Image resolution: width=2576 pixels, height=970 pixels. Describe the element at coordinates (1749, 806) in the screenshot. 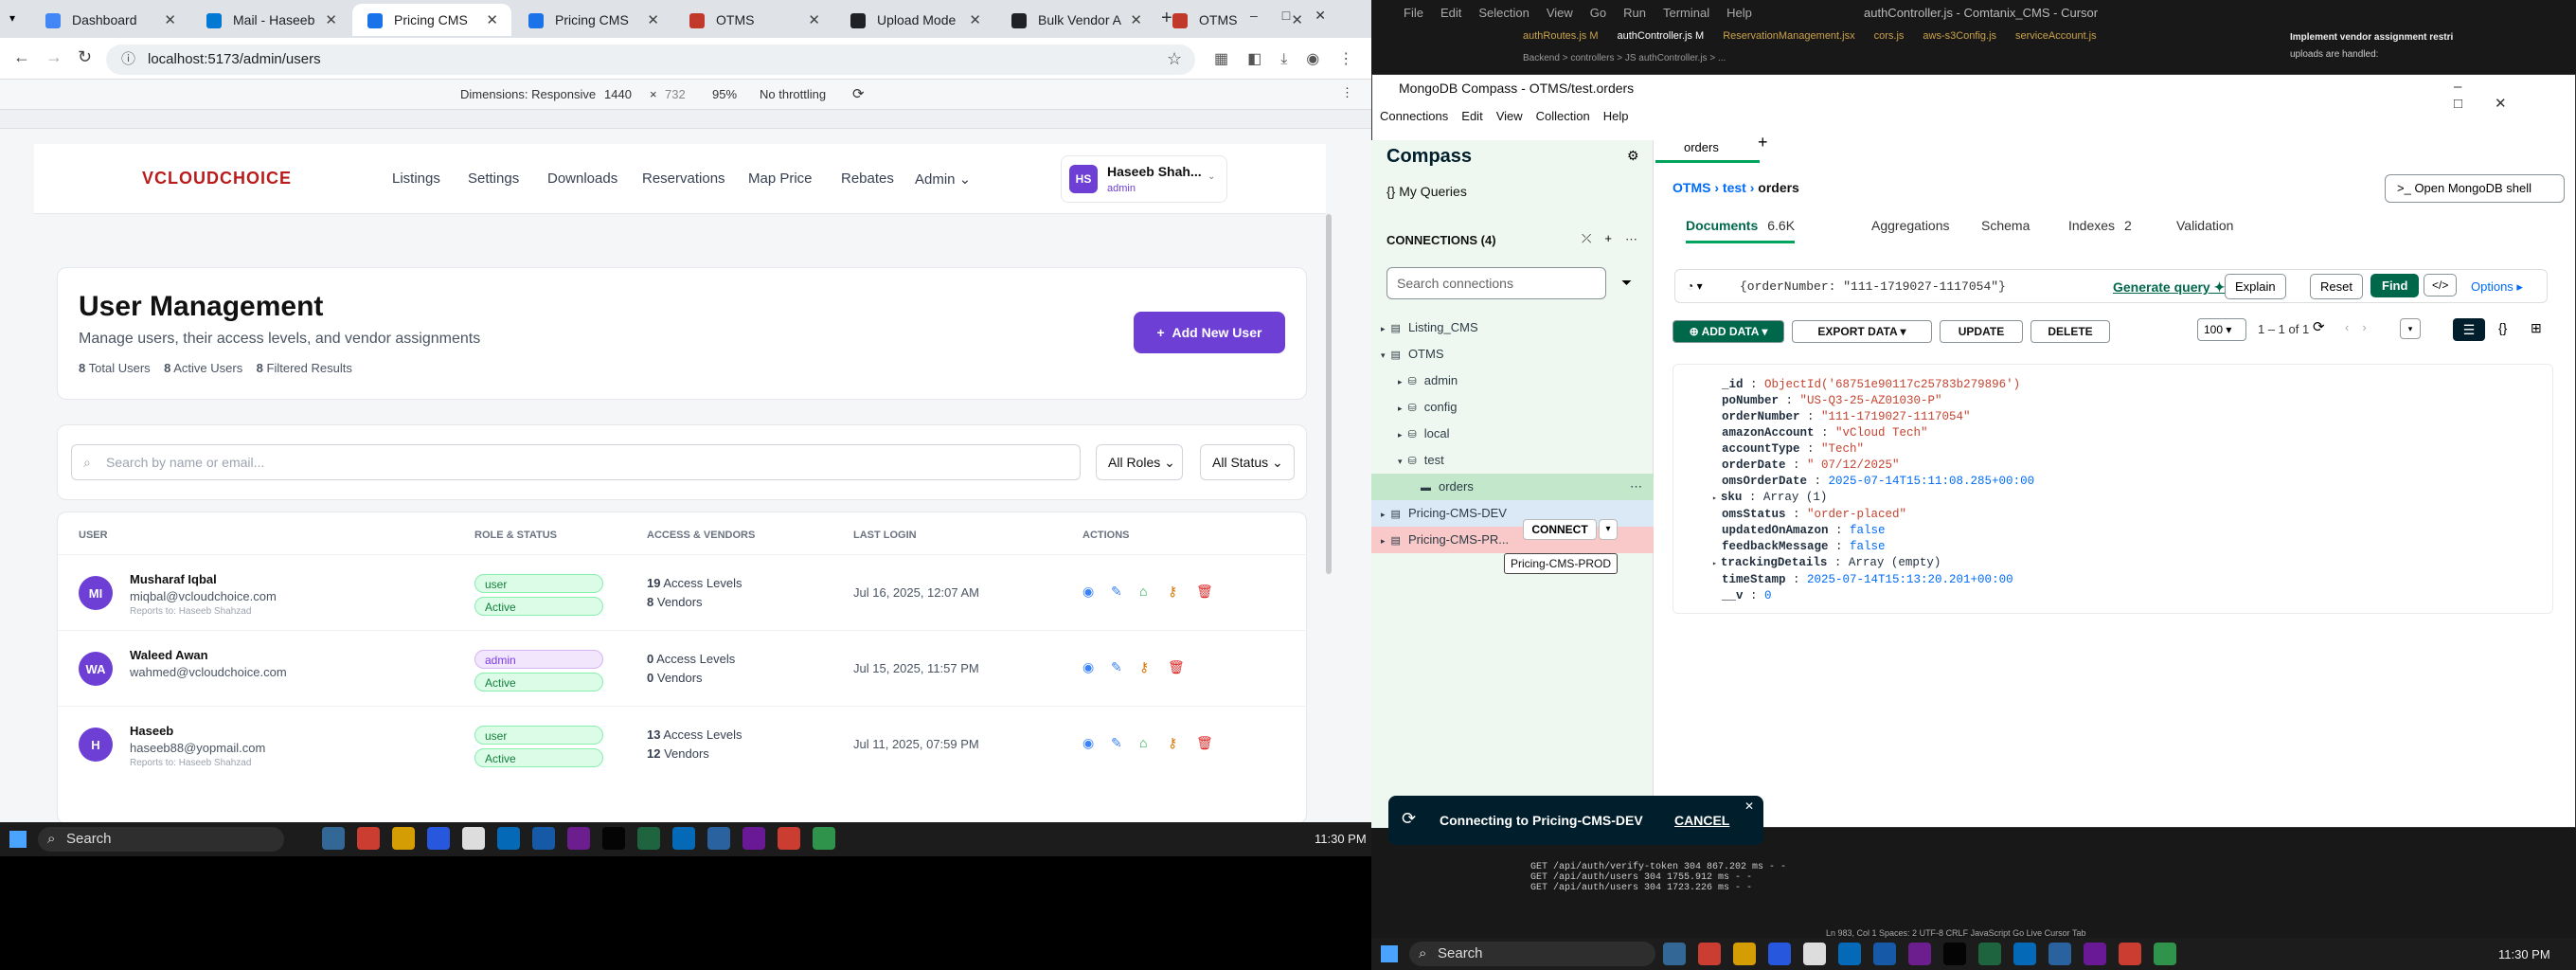

I see `toast-close-icon: ✕` at that location.